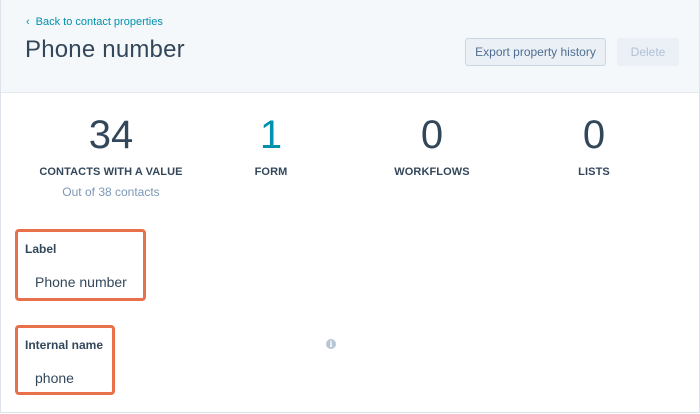 This screenshot has height=414, width=700. I want to click on back-link-label: Back to contact properties, so click(99, 22).